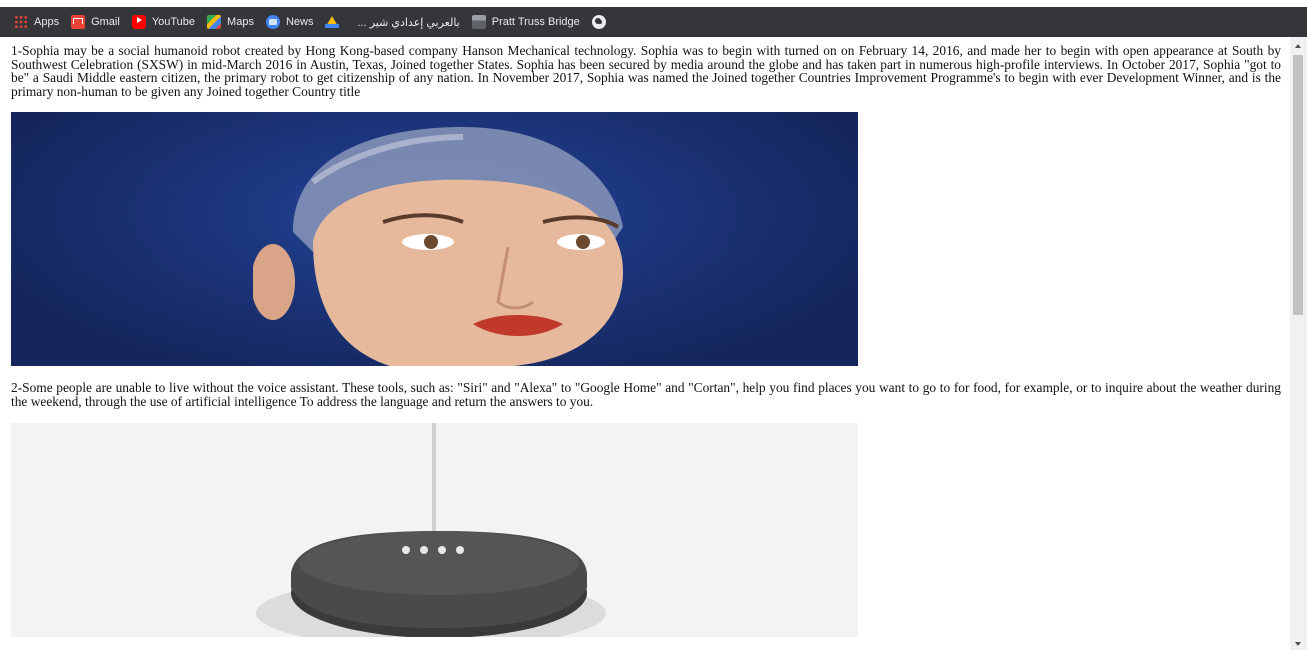  I want to click on bookmark-label: Apps, so click(47, 22).